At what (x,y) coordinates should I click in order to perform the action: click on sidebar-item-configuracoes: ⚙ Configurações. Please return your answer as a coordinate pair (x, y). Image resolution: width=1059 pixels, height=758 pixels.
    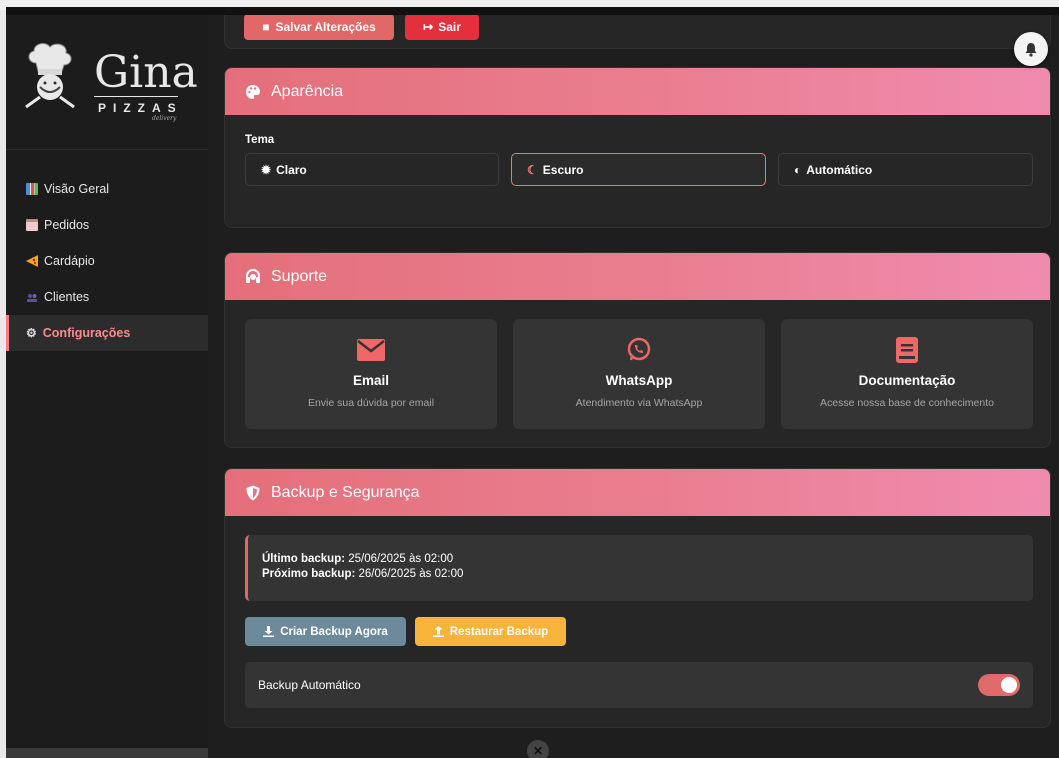
    Looking at the image, I should click on (107, 333).